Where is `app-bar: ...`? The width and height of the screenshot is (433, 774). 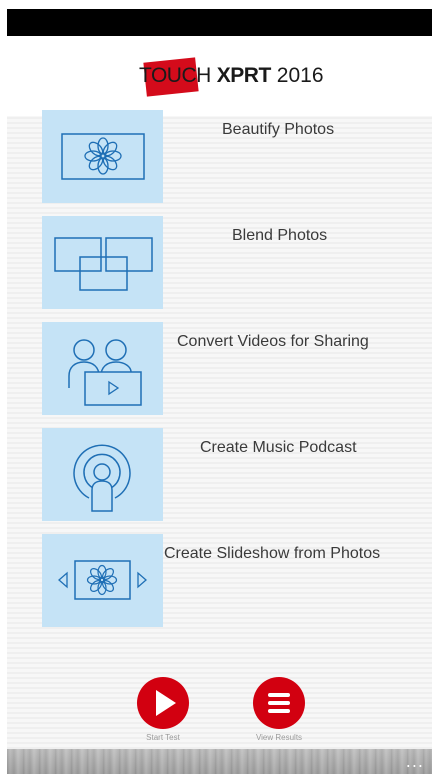
app-bar: ... is located at coordinates (219, 761).